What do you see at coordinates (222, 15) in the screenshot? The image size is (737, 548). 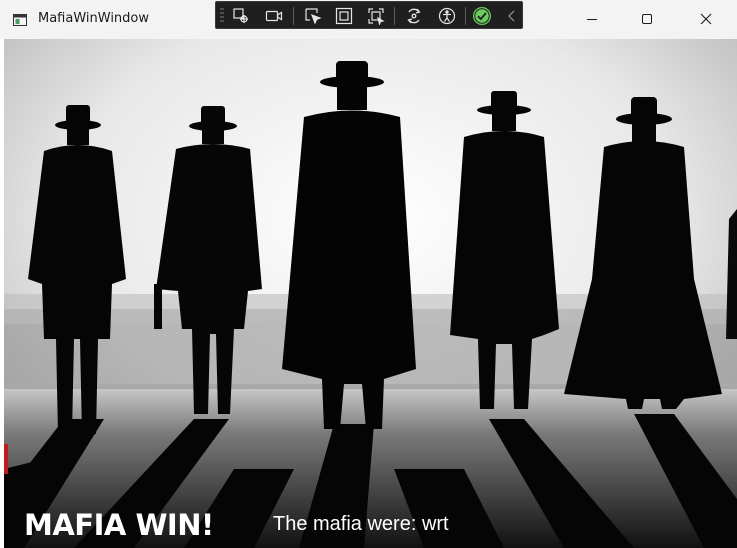 I see `toolbar-grip-icon` at bounding box center [222, 15].